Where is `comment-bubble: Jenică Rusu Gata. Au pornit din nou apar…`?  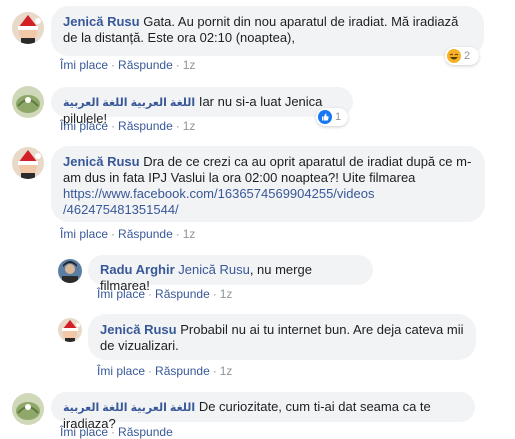
comment-bubble: Jenică Rusu Gata. Au pornit din nou apar… is located at coordinates (267, 31).